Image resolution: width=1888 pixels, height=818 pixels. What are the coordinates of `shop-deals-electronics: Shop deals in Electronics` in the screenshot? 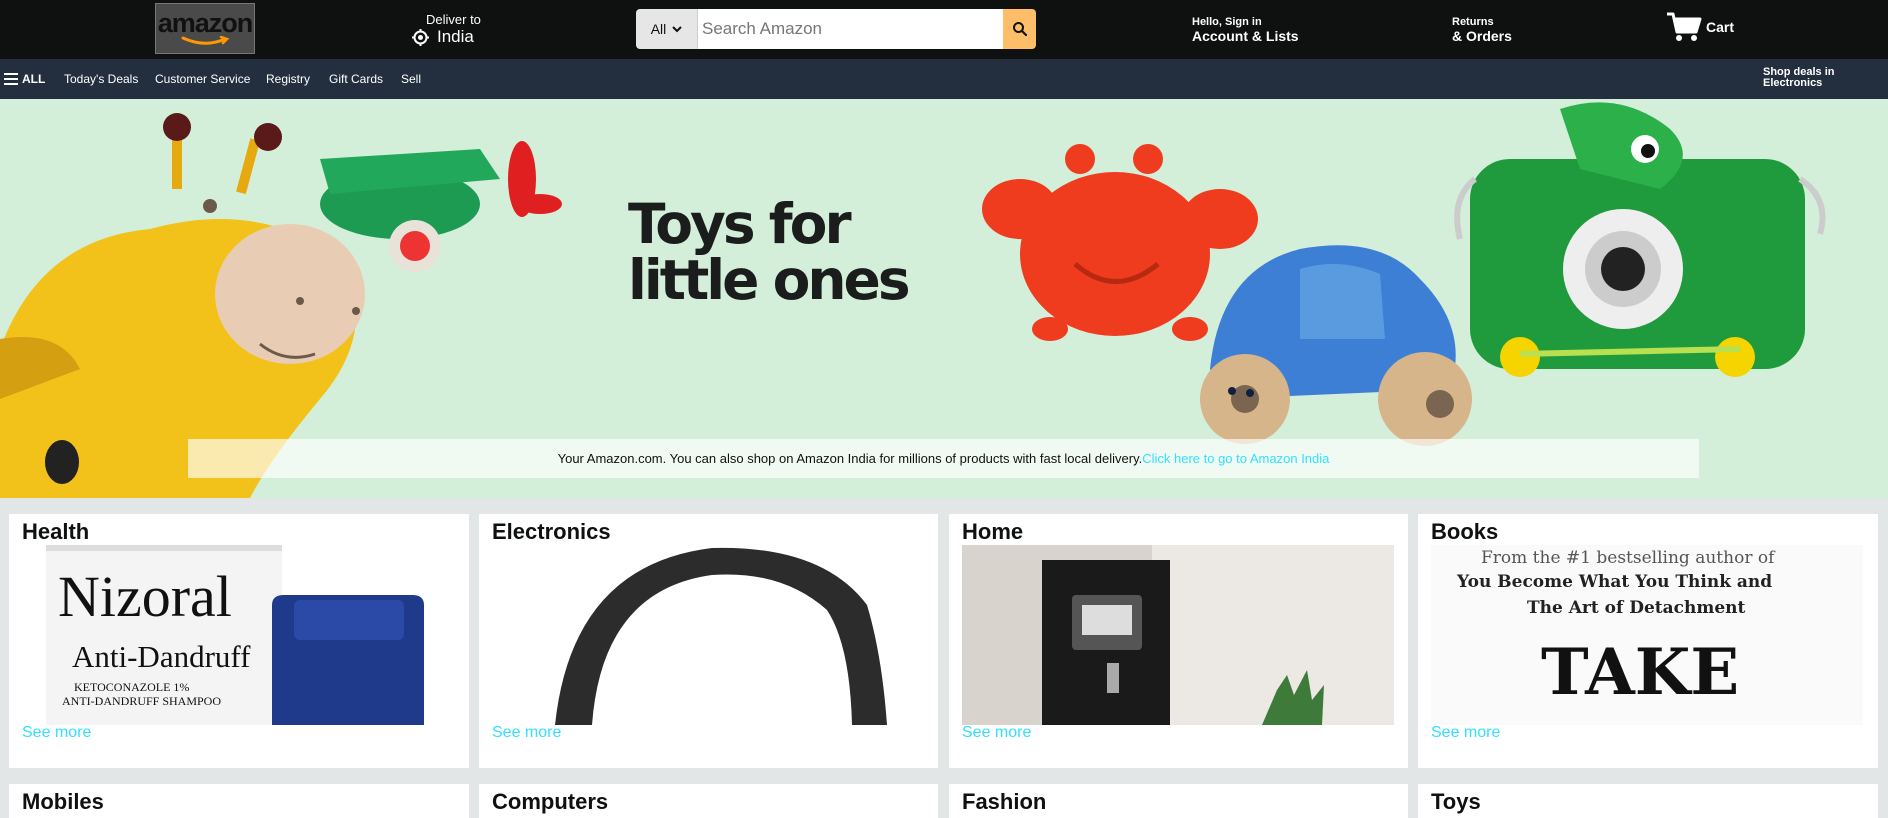 It's located at (1813, 78).